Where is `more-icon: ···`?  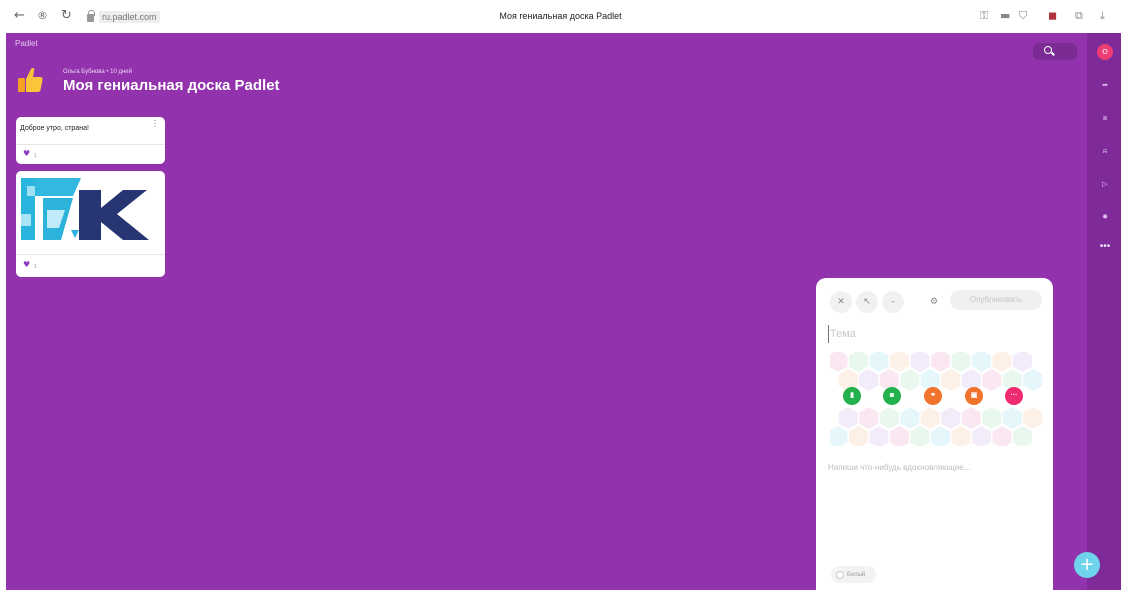 more-icon: ··· is located at coordinates (1014, 396).